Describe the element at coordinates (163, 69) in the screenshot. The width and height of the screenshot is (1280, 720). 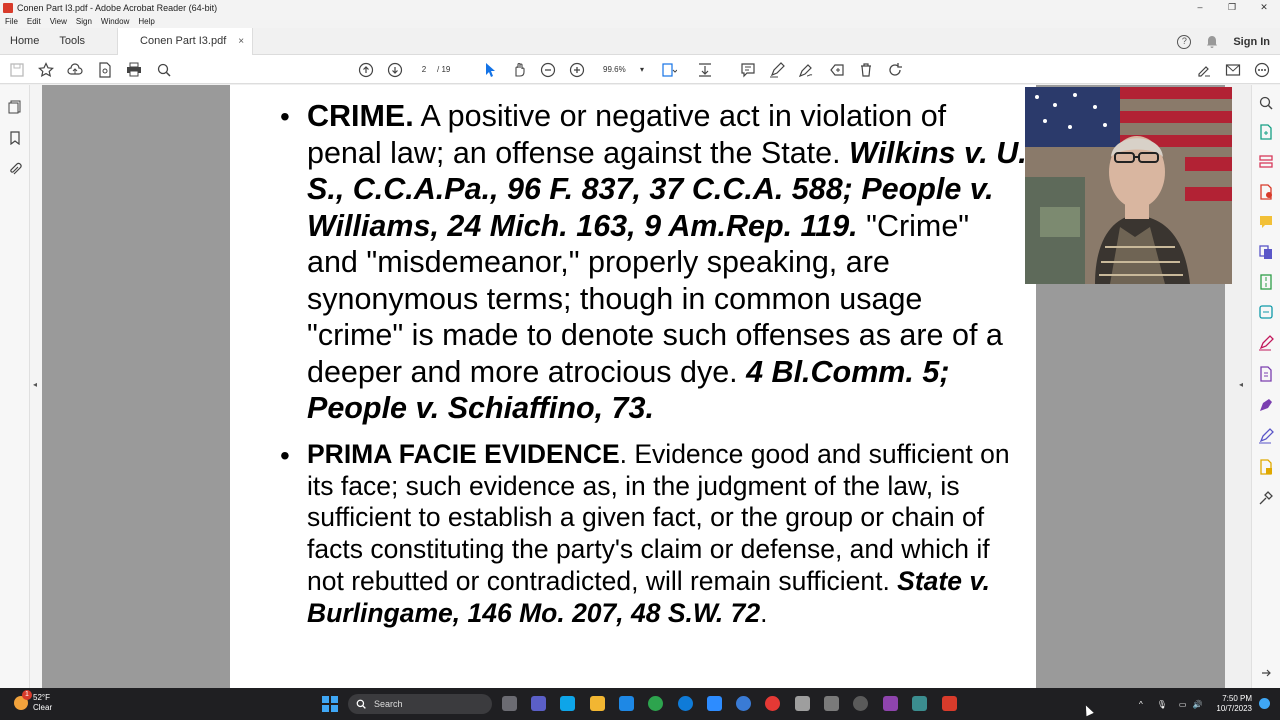
I see `zoom-search-icon` at that location.